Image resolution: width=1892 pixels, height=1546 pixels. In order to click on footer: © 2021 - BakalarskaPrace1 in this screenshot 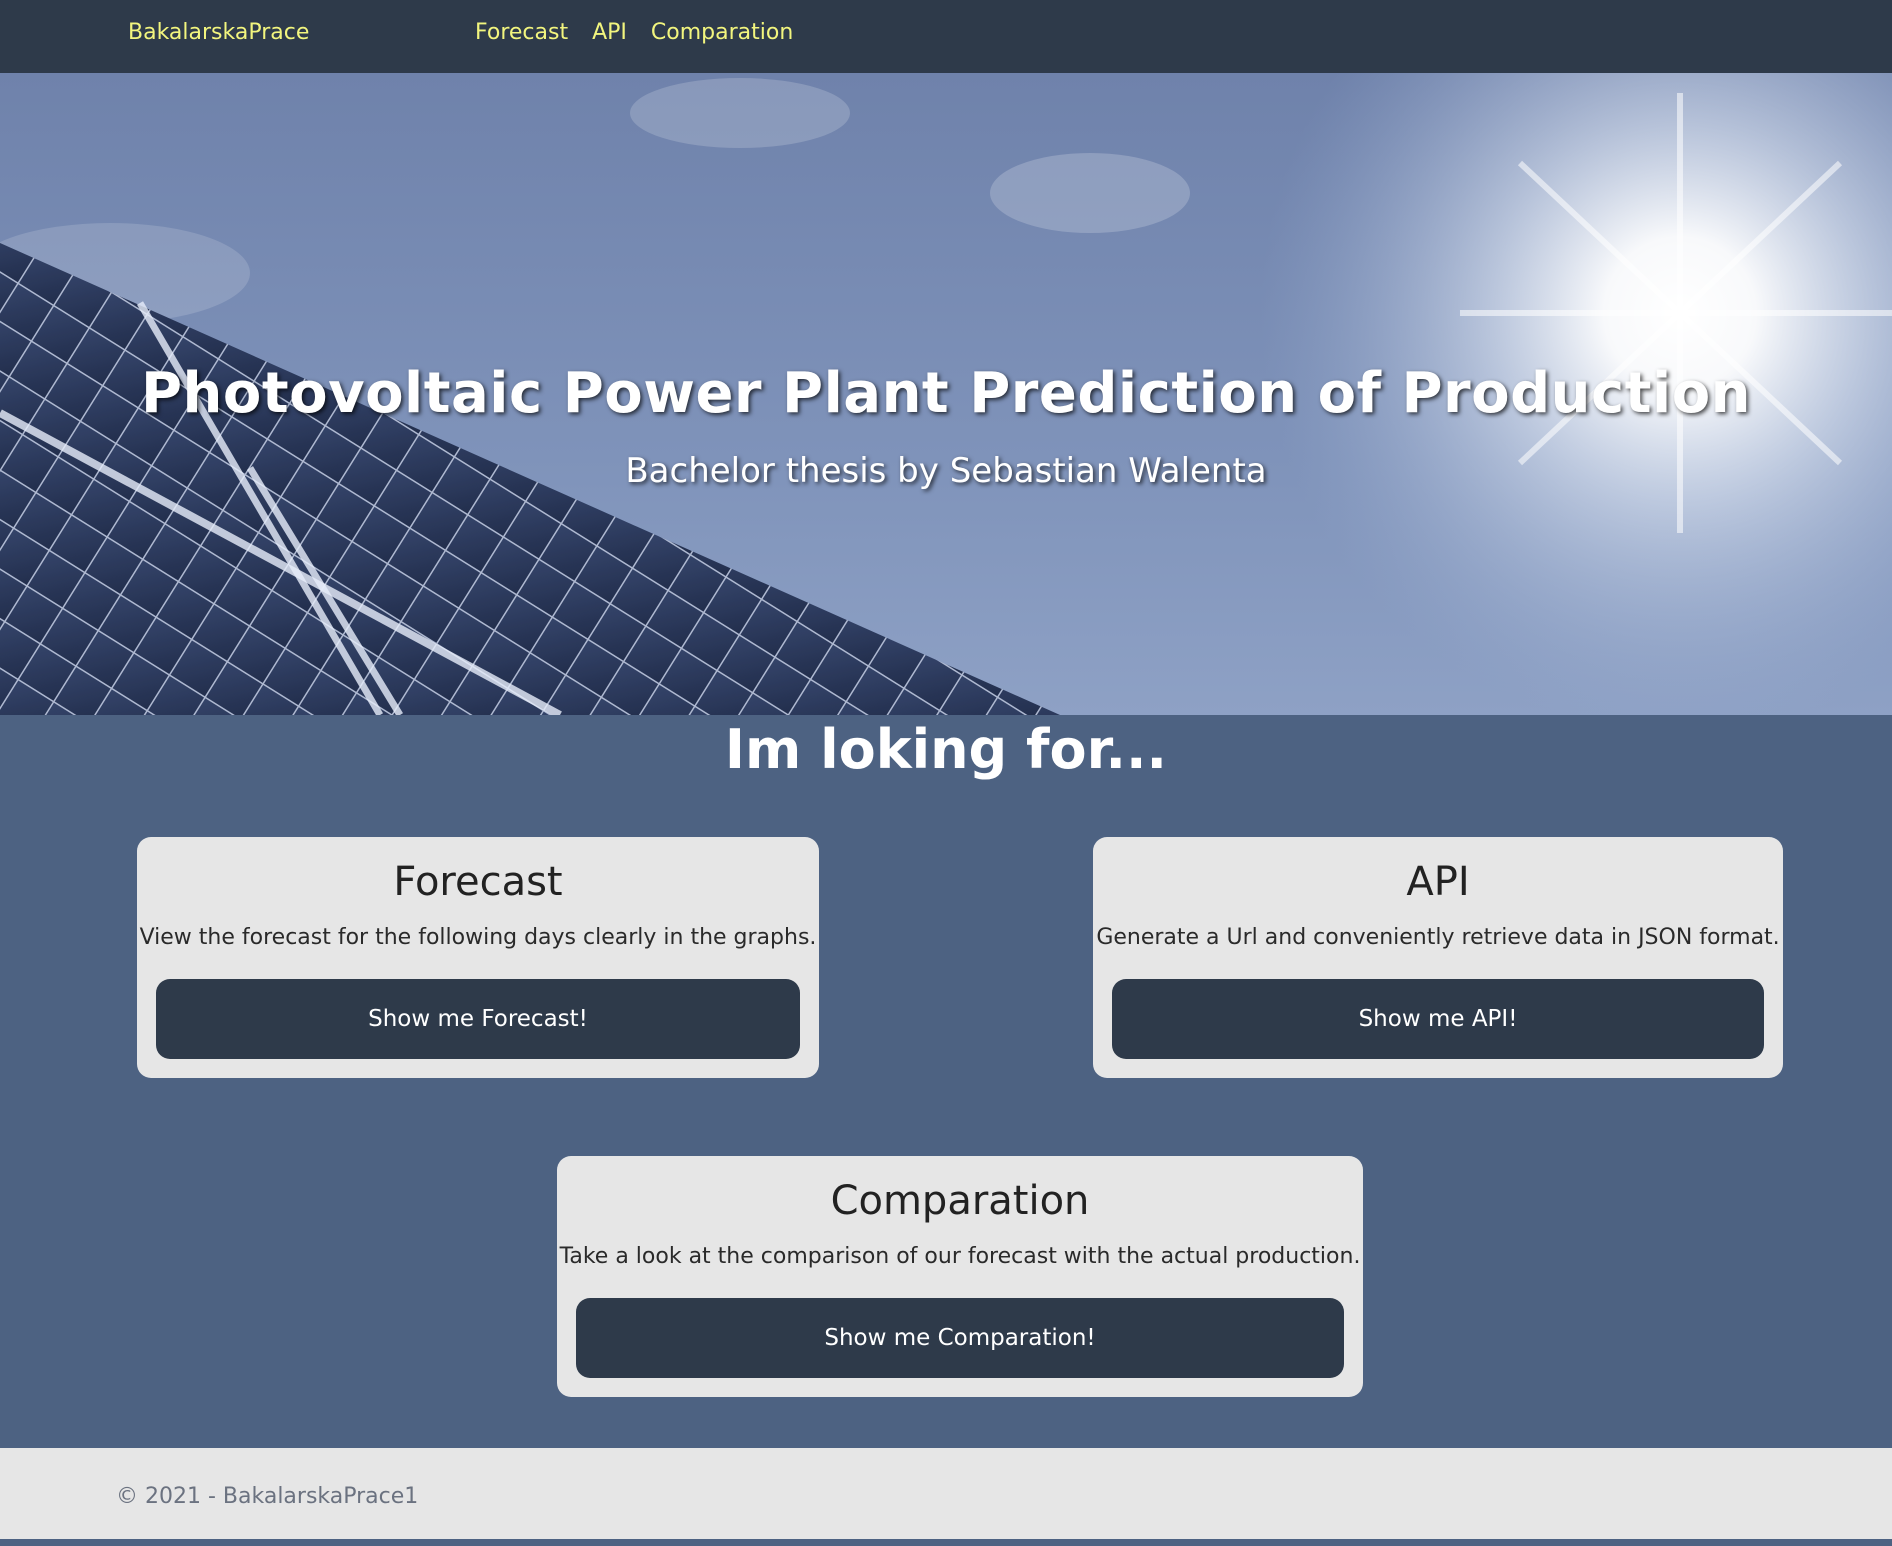, I will do `click(946, 1493)`.